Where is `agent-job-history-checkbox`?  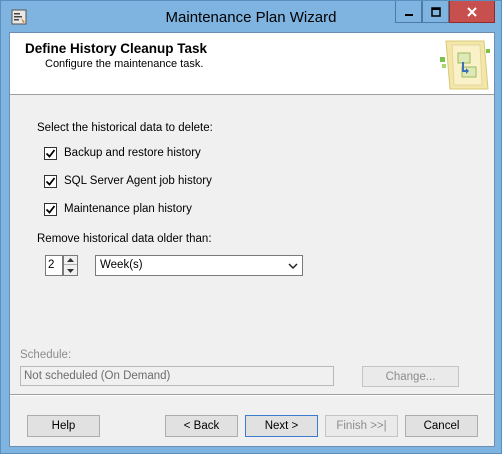
agent-job-history-checkbox is located at coordinates (50, 181).